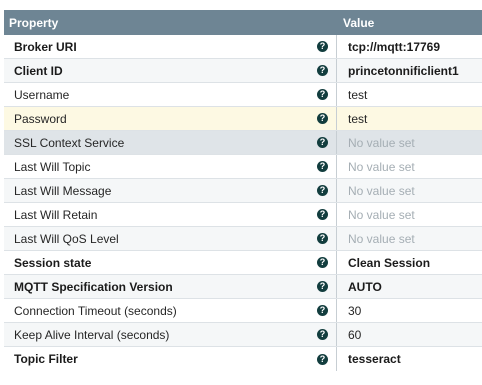 The height and width of the screenshot is (385, 482). Describe the element at coordinates (93, 286) in the screenshot. I see `property-name: MQTT Specification Version` at that location.